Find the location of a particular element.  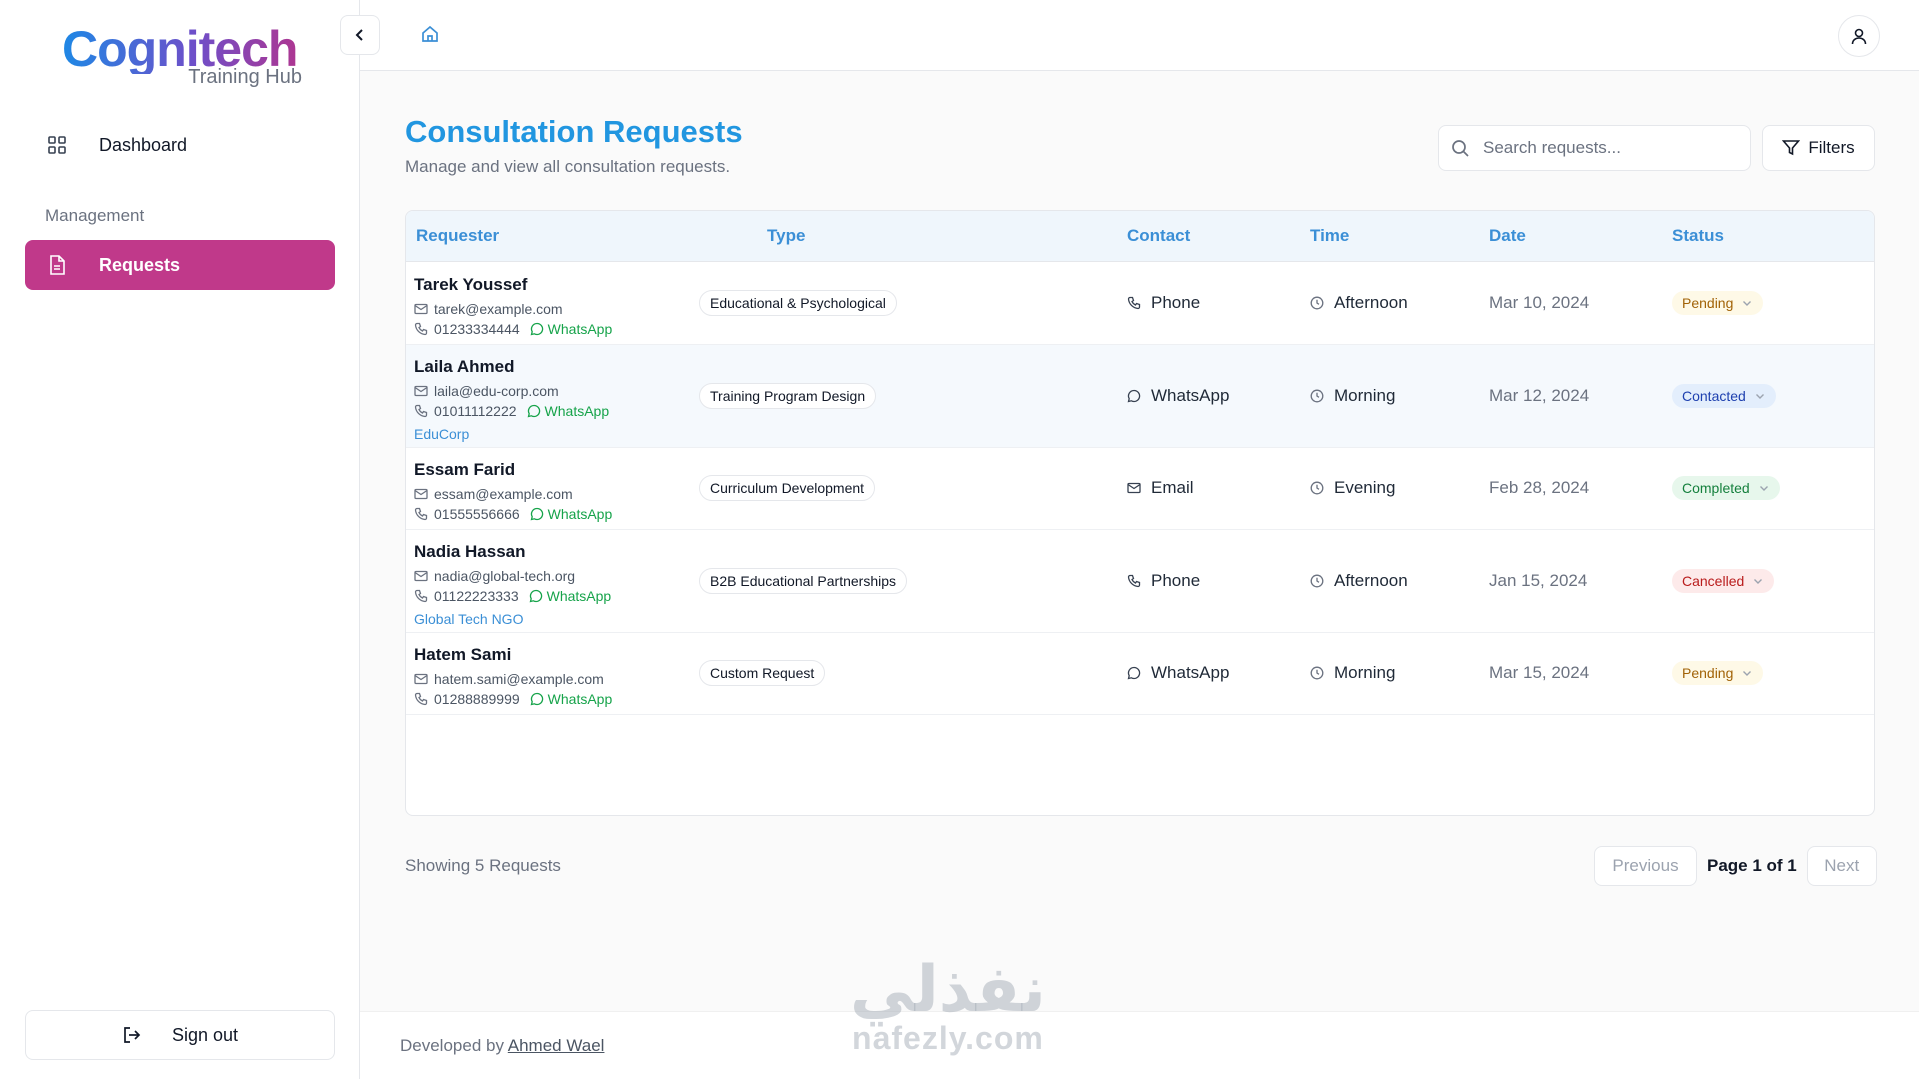

page-info: Page 1 of 1 is located at coordinates (1752, 865).